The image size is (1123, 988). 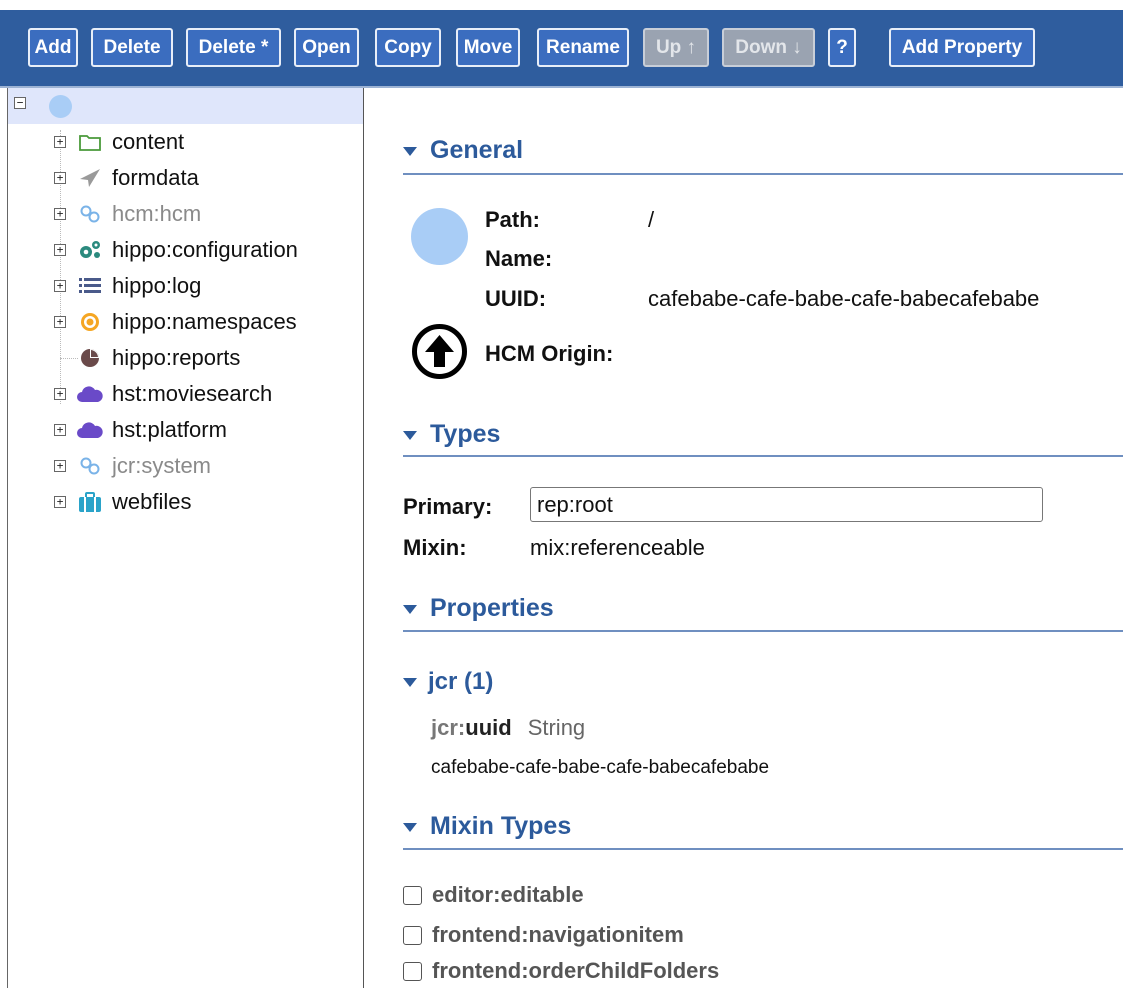 What do you see at coordinates (439, 236) in the screenshot?
I see `node-icon` at bounding box center [439, 236].